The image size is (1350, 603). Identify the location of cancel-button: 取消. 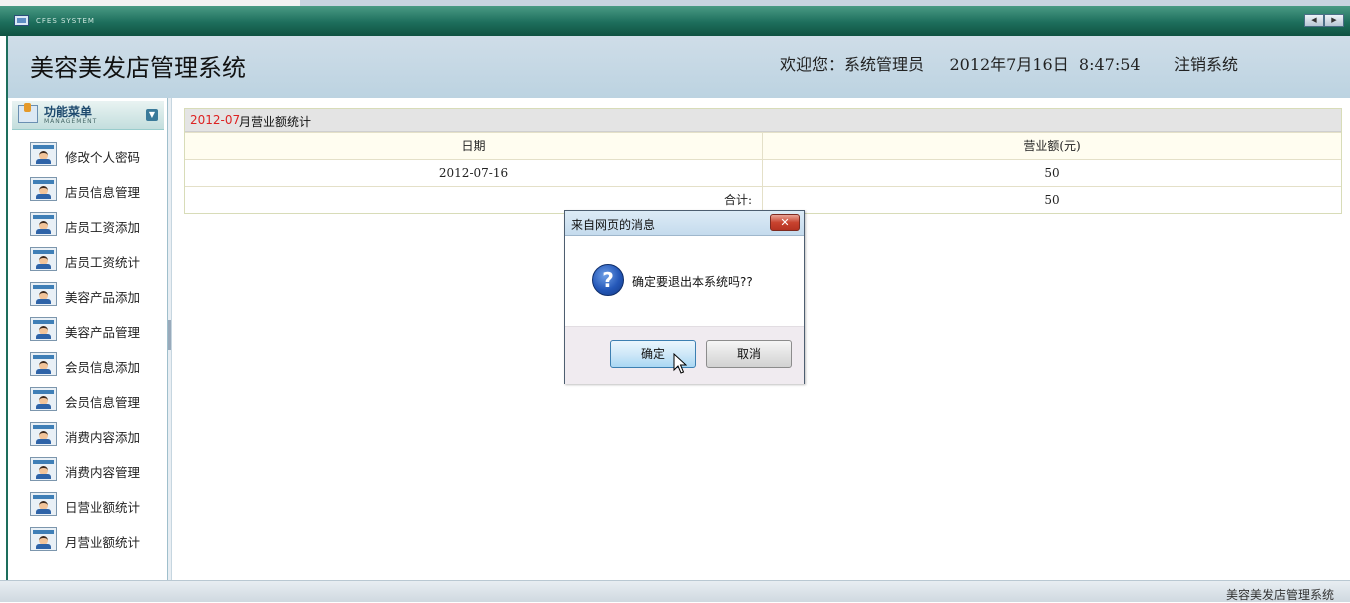
(749, 354).